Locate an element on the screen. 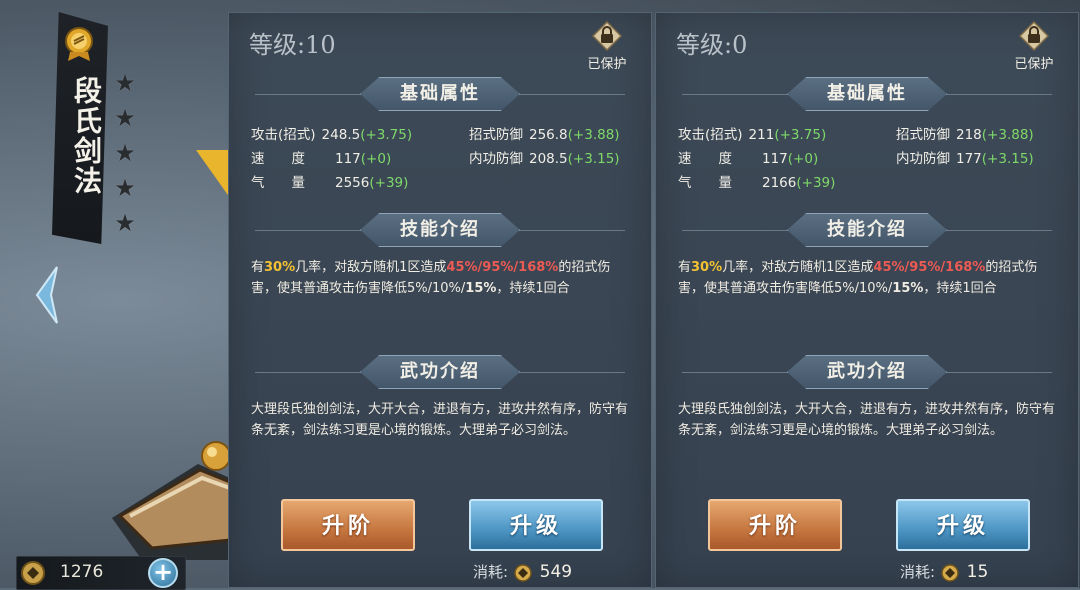 The width and height of the screenshot is (1080, 590). level-label: 等级:0 is located at coordinates (712, 45).